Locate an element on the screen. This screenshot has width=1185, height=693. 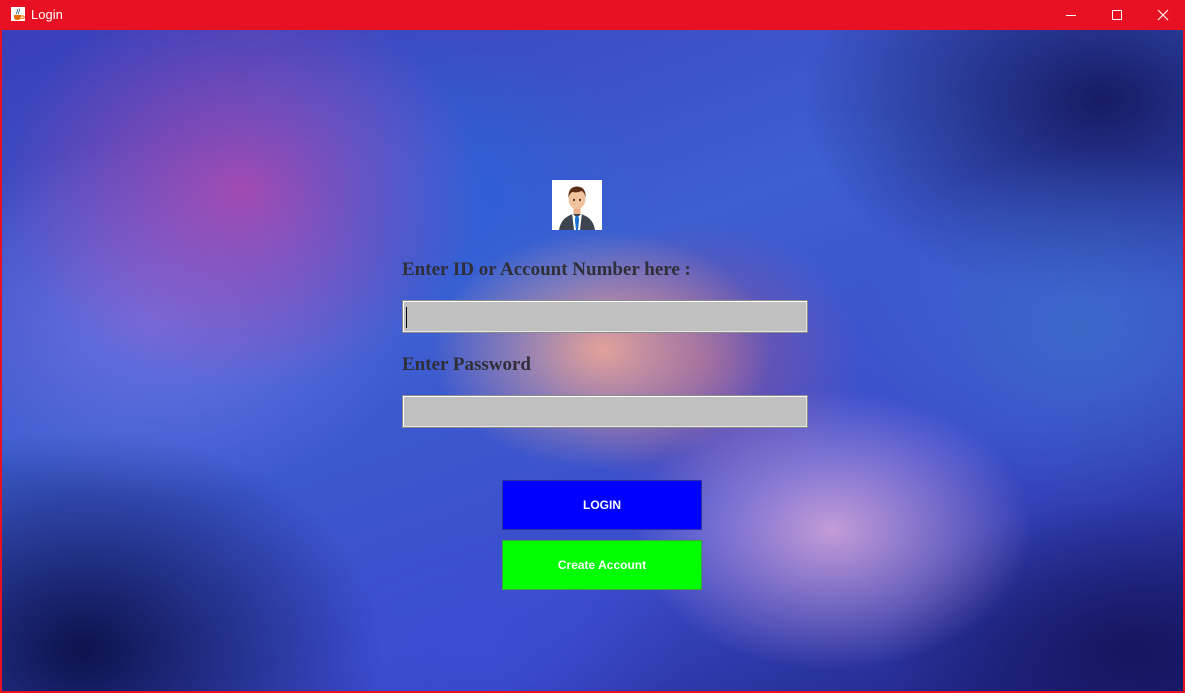
close-icon is located at coordinates (1163, 15).